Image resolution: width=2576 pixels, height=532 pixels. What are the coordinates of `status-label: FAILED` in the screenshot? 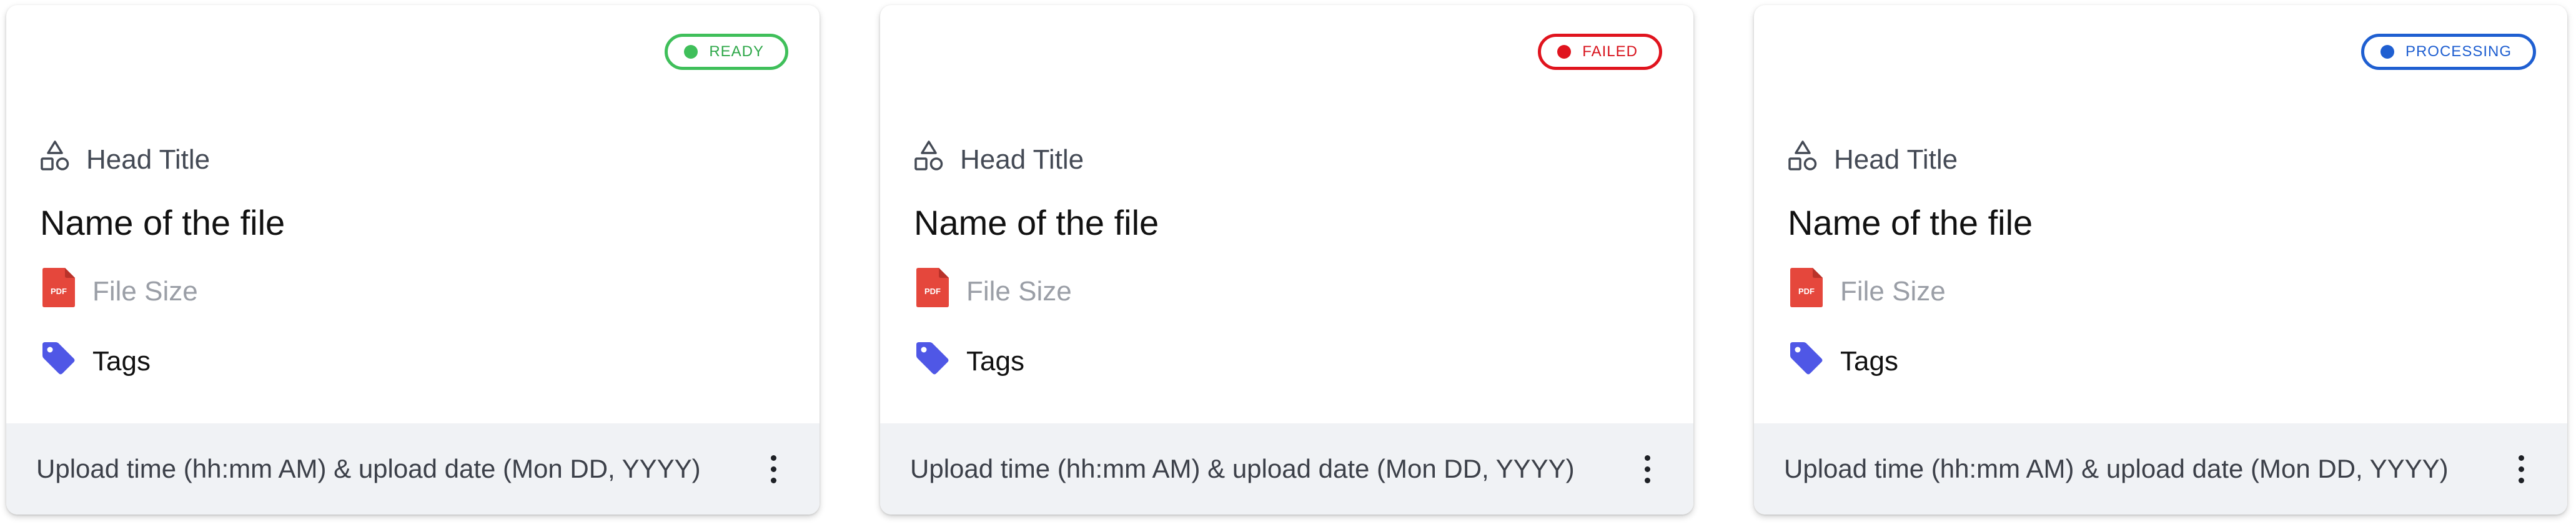 It's located at (1610, 51).